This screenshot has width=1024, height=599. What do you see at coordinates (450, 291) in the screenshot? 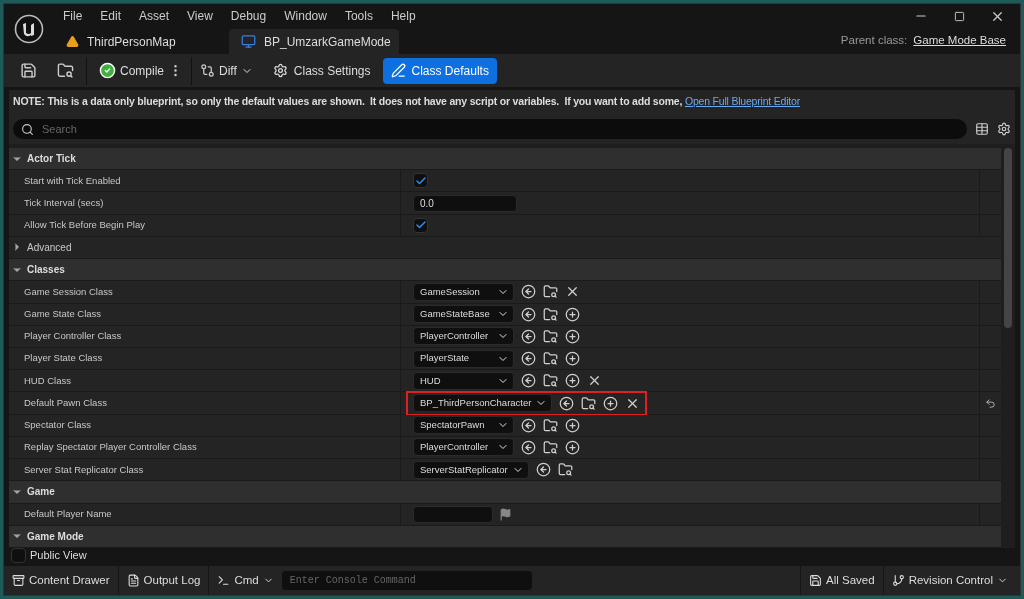
I see `dropdown-value: GameSession` at bounding box center [450, 291].